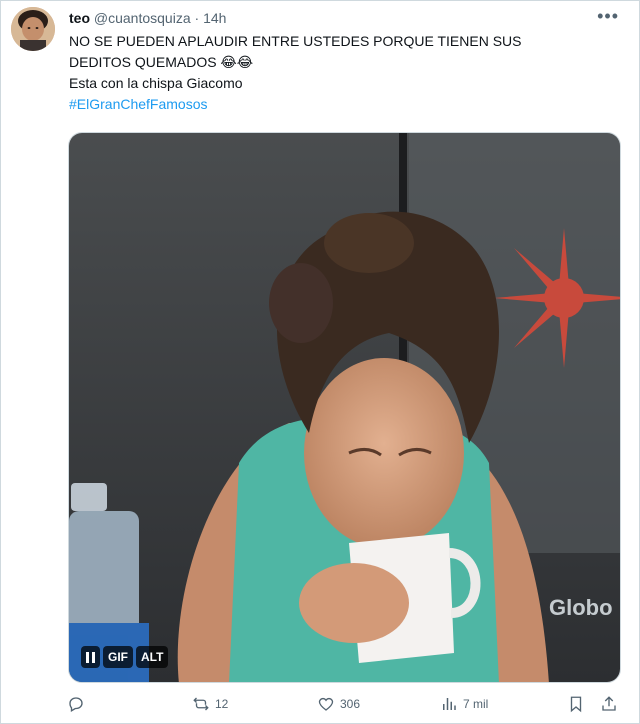 This screenshot has height=724, width=640. What do you see at coordinates (152, 657) in the screenshot?
I see `alt-badge: ALT` at bounding box center [152, 657].